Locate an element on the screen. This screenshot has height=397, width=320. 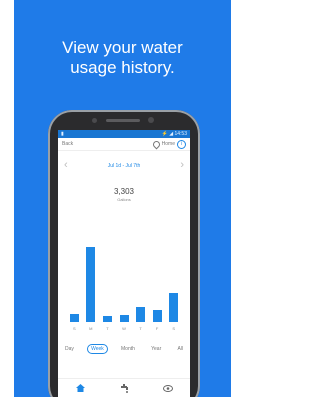
date-range: ‹ Jul 1d - Jul 7th › is located at coordinates (124, 166).